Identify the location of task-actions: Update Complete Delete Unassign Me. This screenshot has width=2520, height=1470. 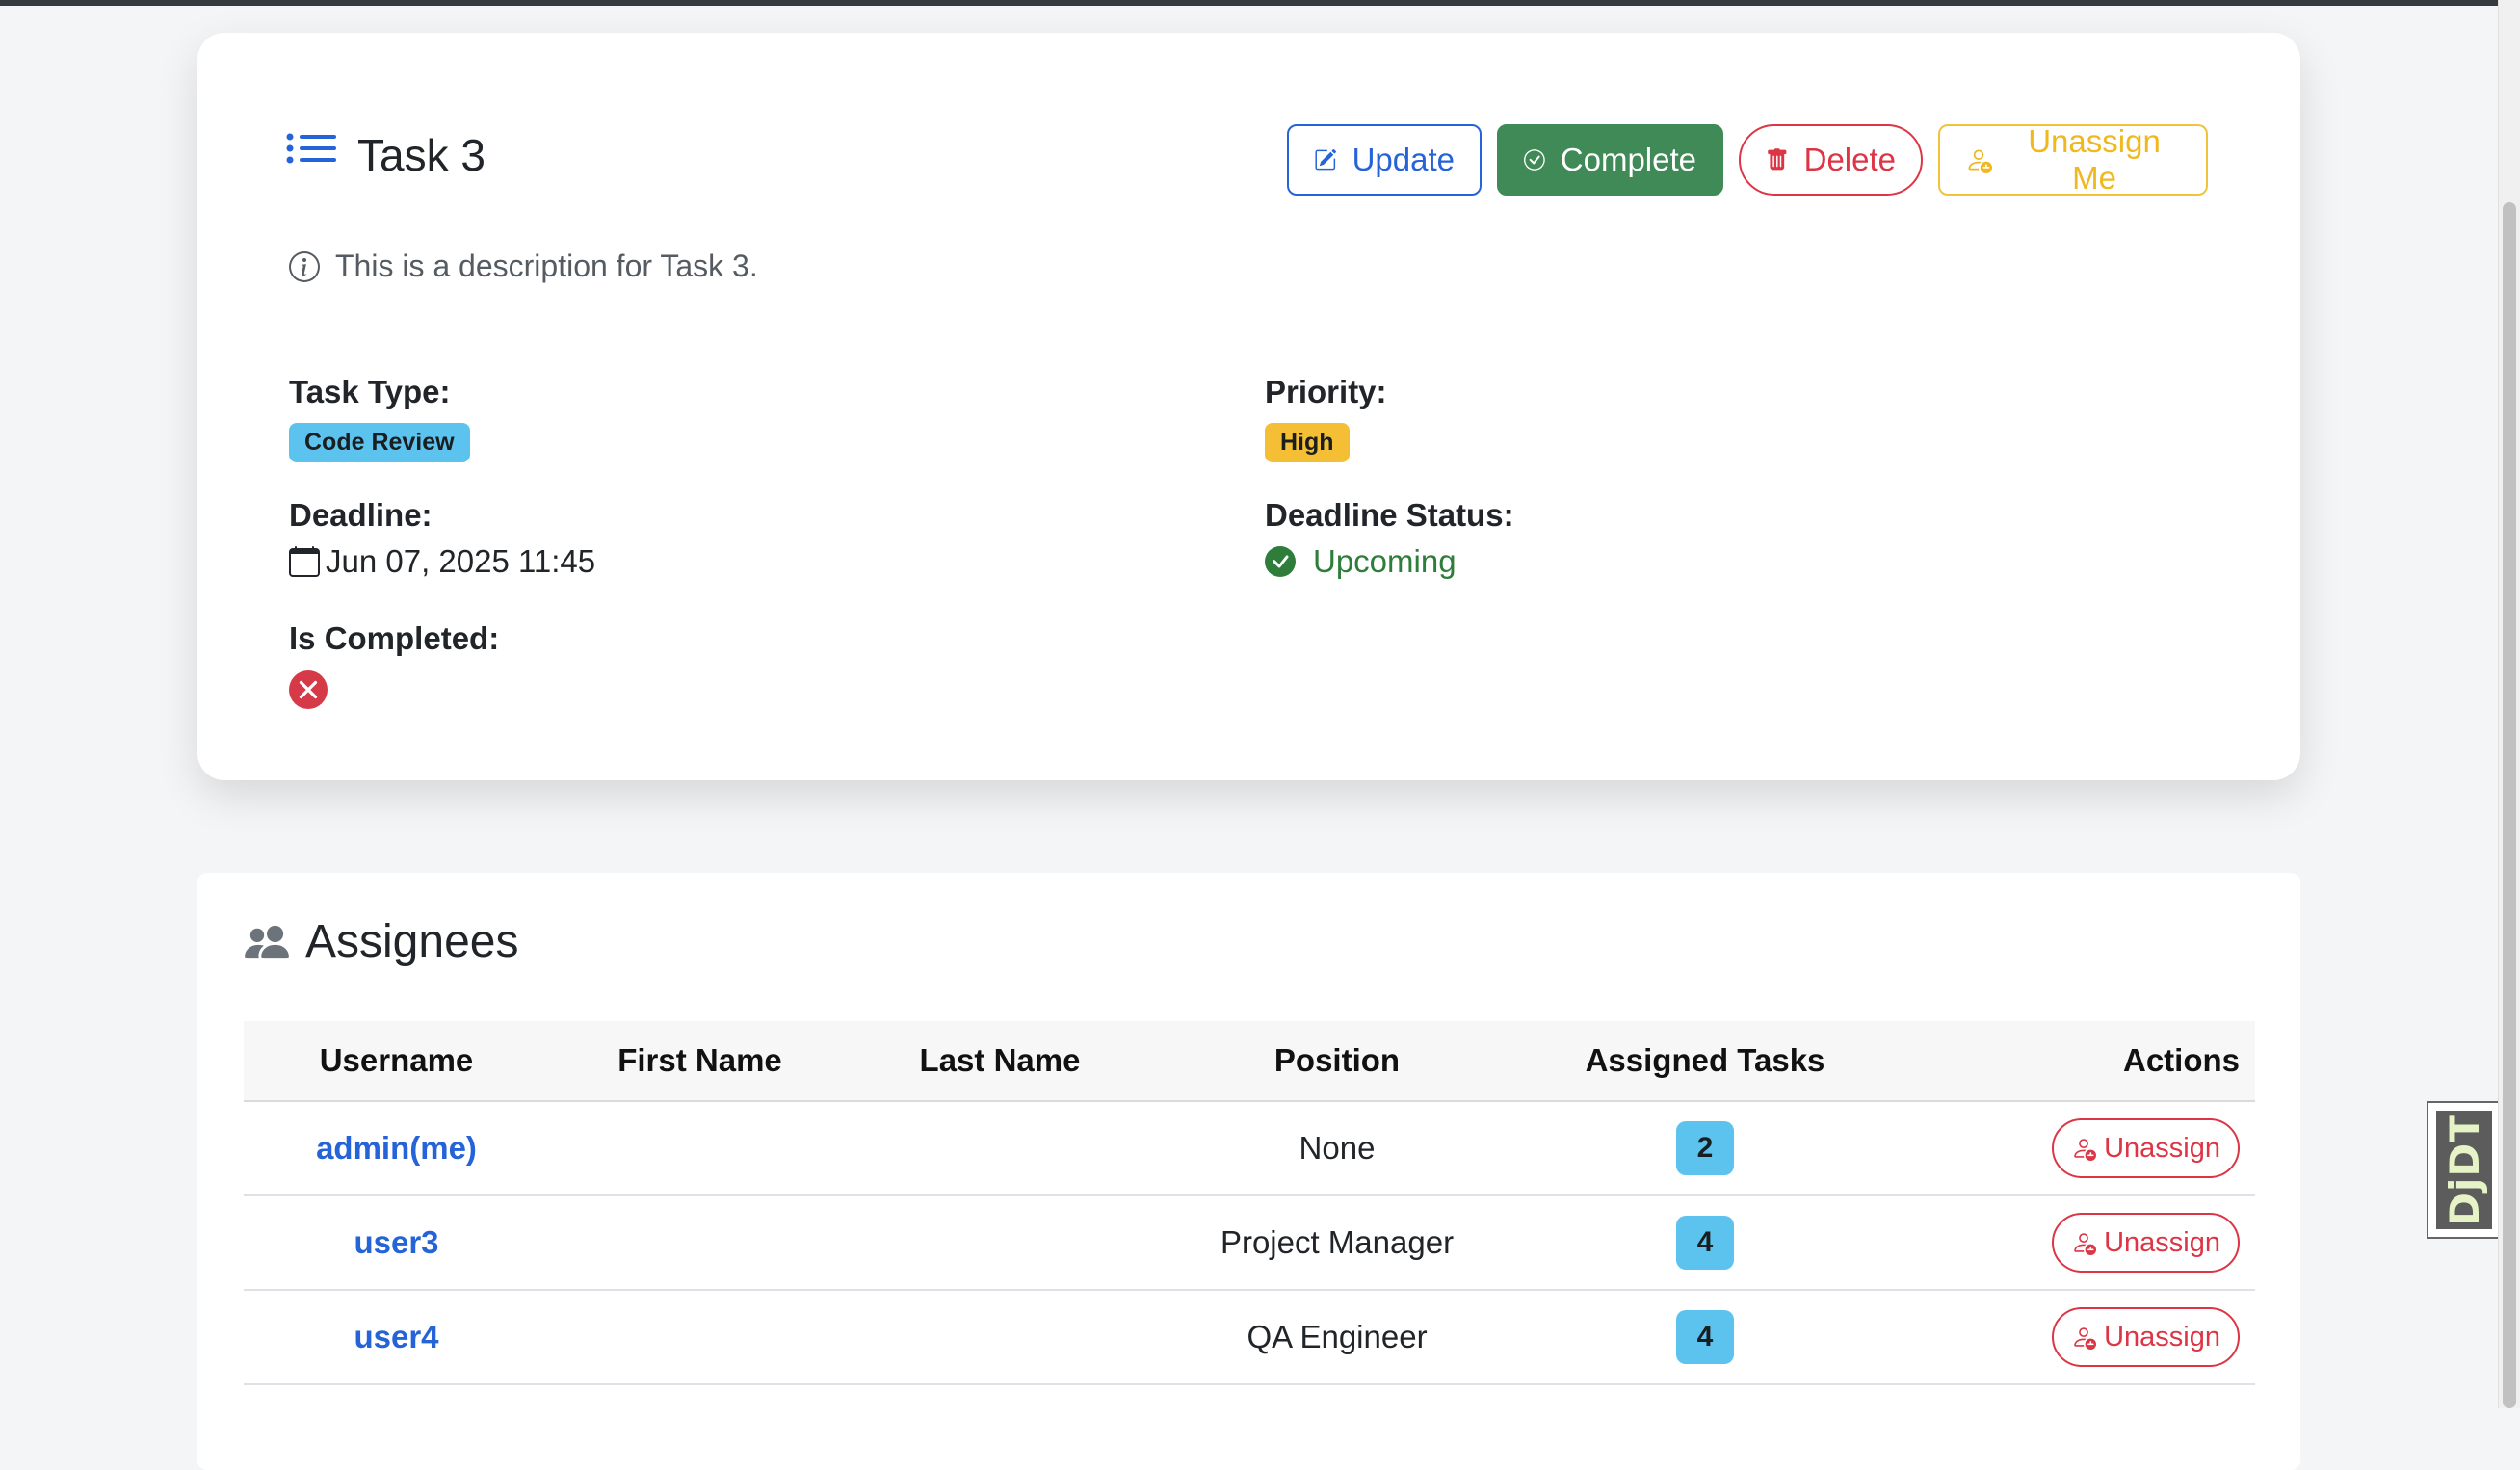
(1747, 159).